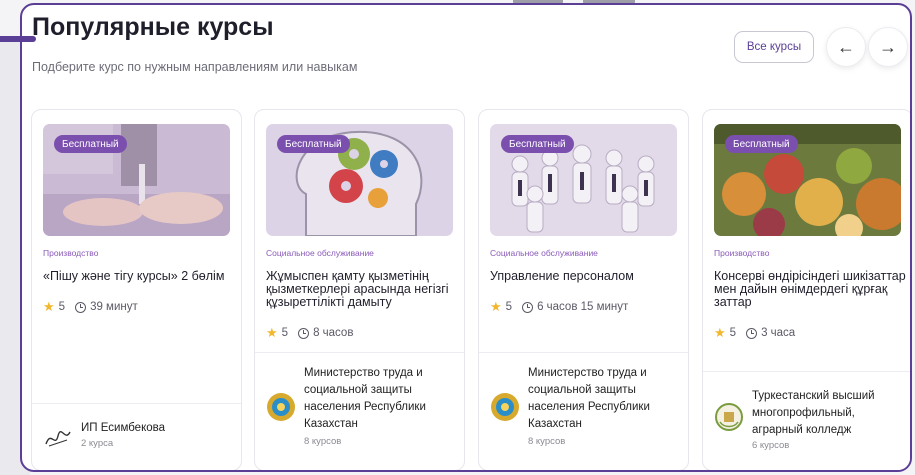 The width and height of the screenshot is (915, 475). I want to click on course-title: «Пішу және тігу курсы» 2 бөлім, so click(139, 276).